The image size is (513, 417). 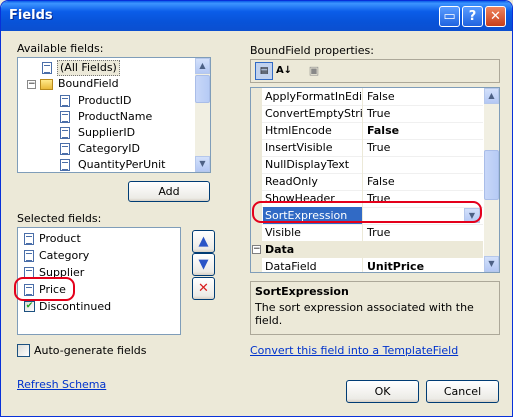 I want to click on move-up-icon: ▲, so click(x=203, y=241).